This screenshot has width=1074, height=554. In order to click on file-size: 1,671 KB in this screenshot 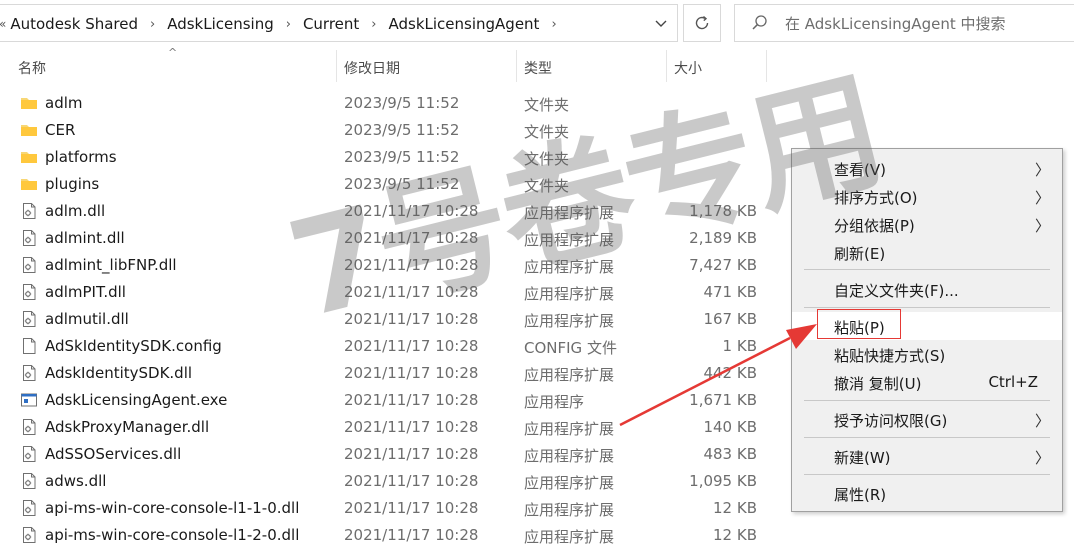, I will do `click(723, 400)`.